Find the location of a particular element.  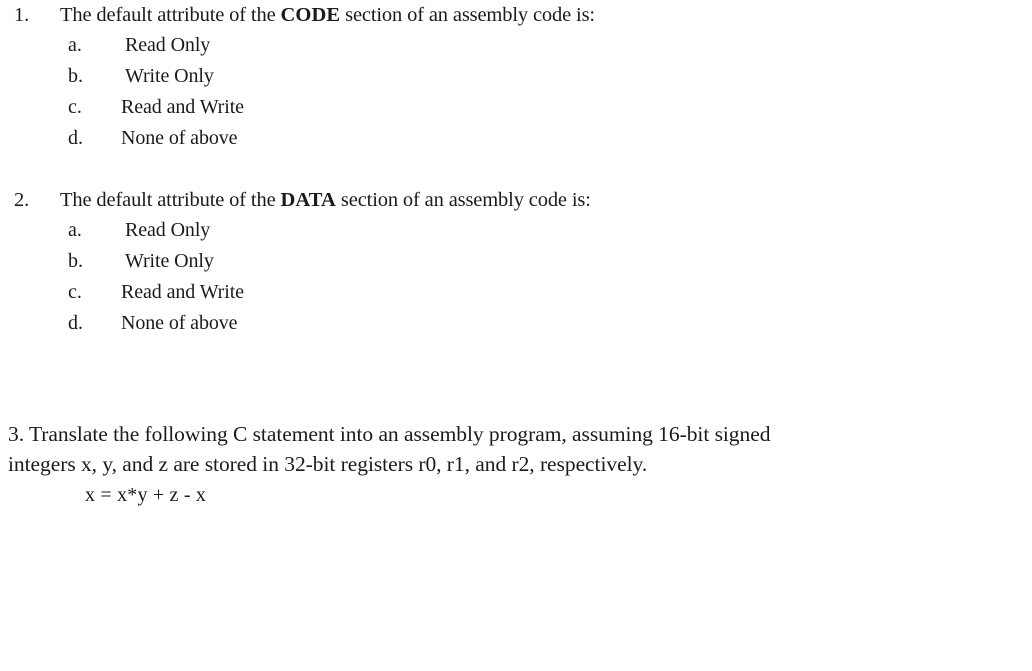

question-1-stem-before: The default attribute of the is located at coordinates (170, 15).